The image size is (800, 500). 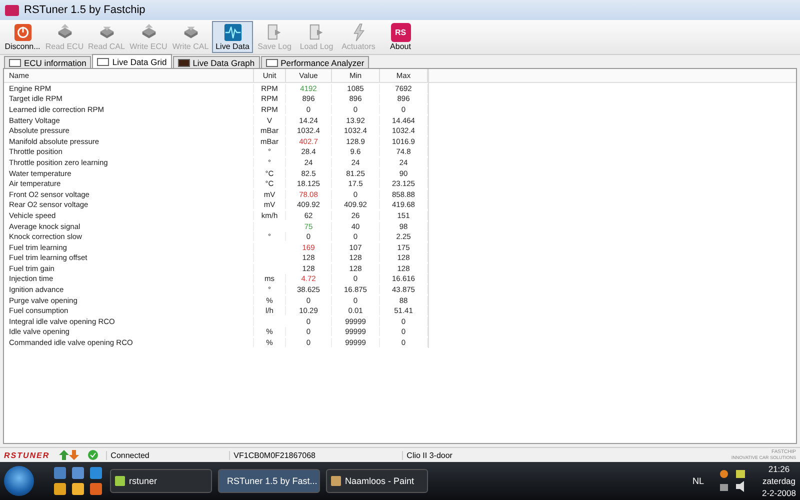 I want to click on taskbar-button: Naamloos - Paint, so click(x=377, y=481).